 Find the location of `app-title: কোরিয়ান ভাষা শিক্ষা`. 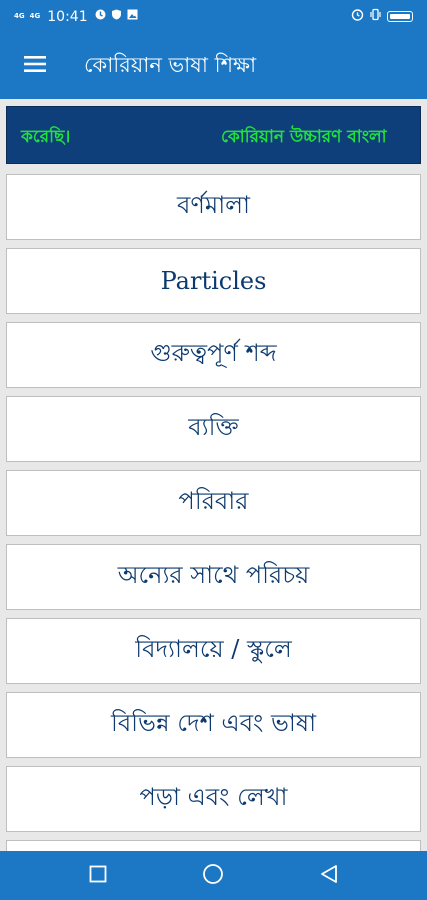

app-title: কোরিয়ান ভাষা শিক্ষা is located at coordinates (170, 64).